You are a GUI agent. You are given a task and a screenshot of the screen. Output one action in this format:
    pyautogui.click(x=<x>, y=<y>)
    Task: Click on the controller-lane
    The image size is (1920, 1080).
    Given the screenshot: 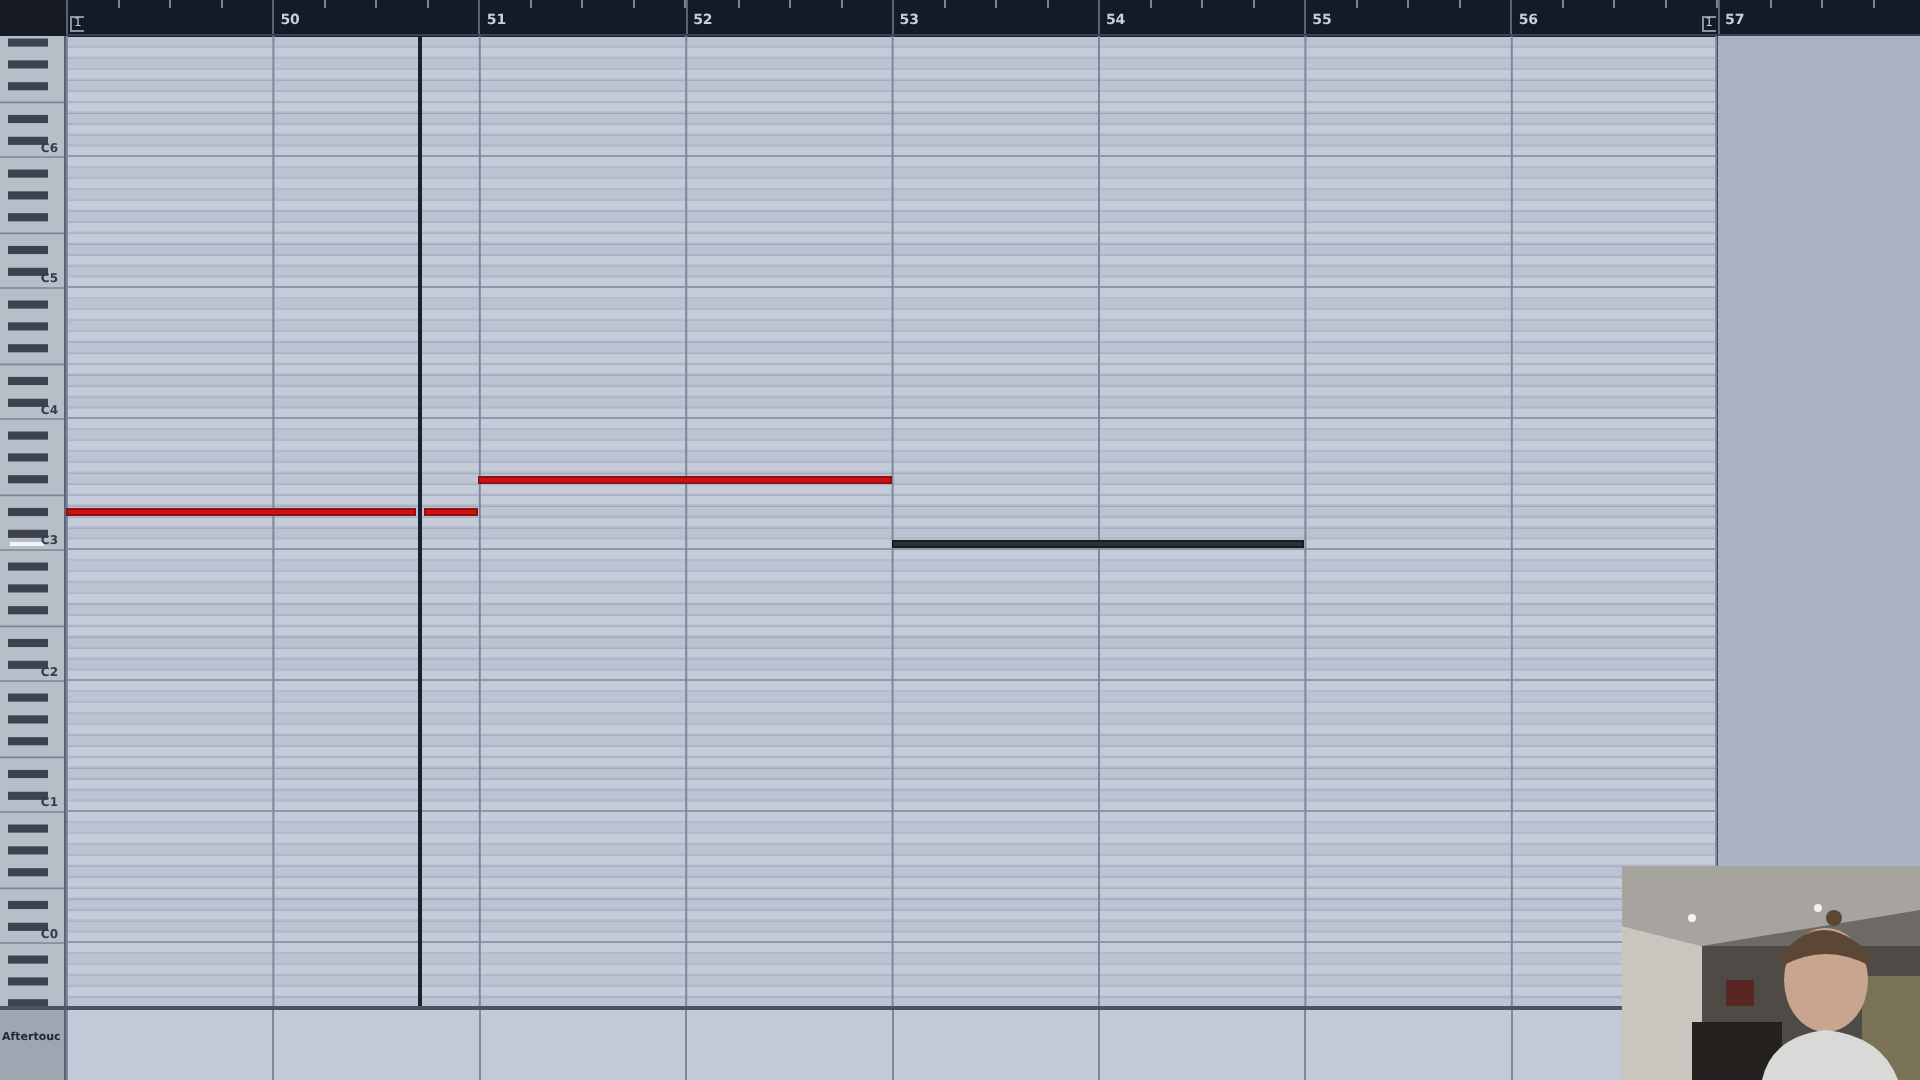 What is the action you would take?
    pyautogui.click(x=844, y=1043)
    